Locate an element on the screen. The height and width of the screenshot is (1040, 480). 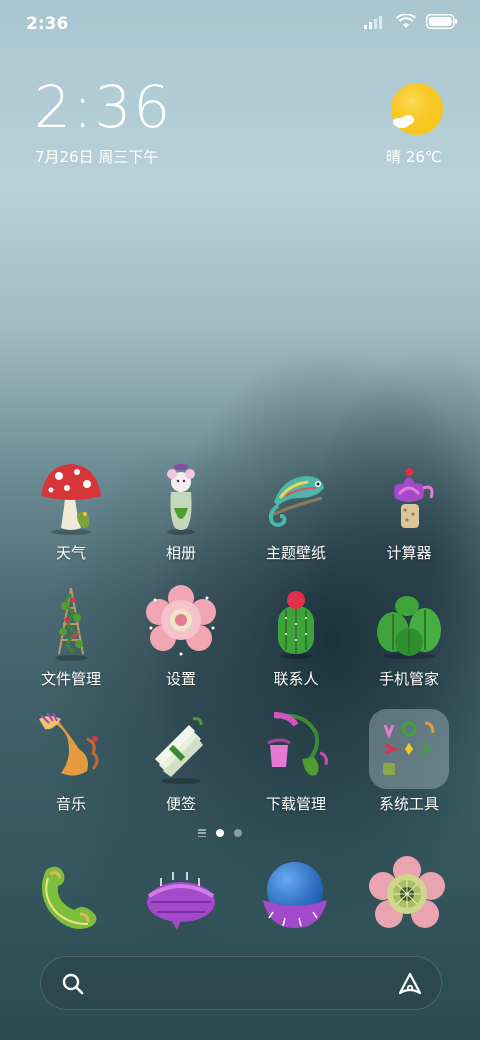
app-label: 便签 is located at coordinates (180, 804).